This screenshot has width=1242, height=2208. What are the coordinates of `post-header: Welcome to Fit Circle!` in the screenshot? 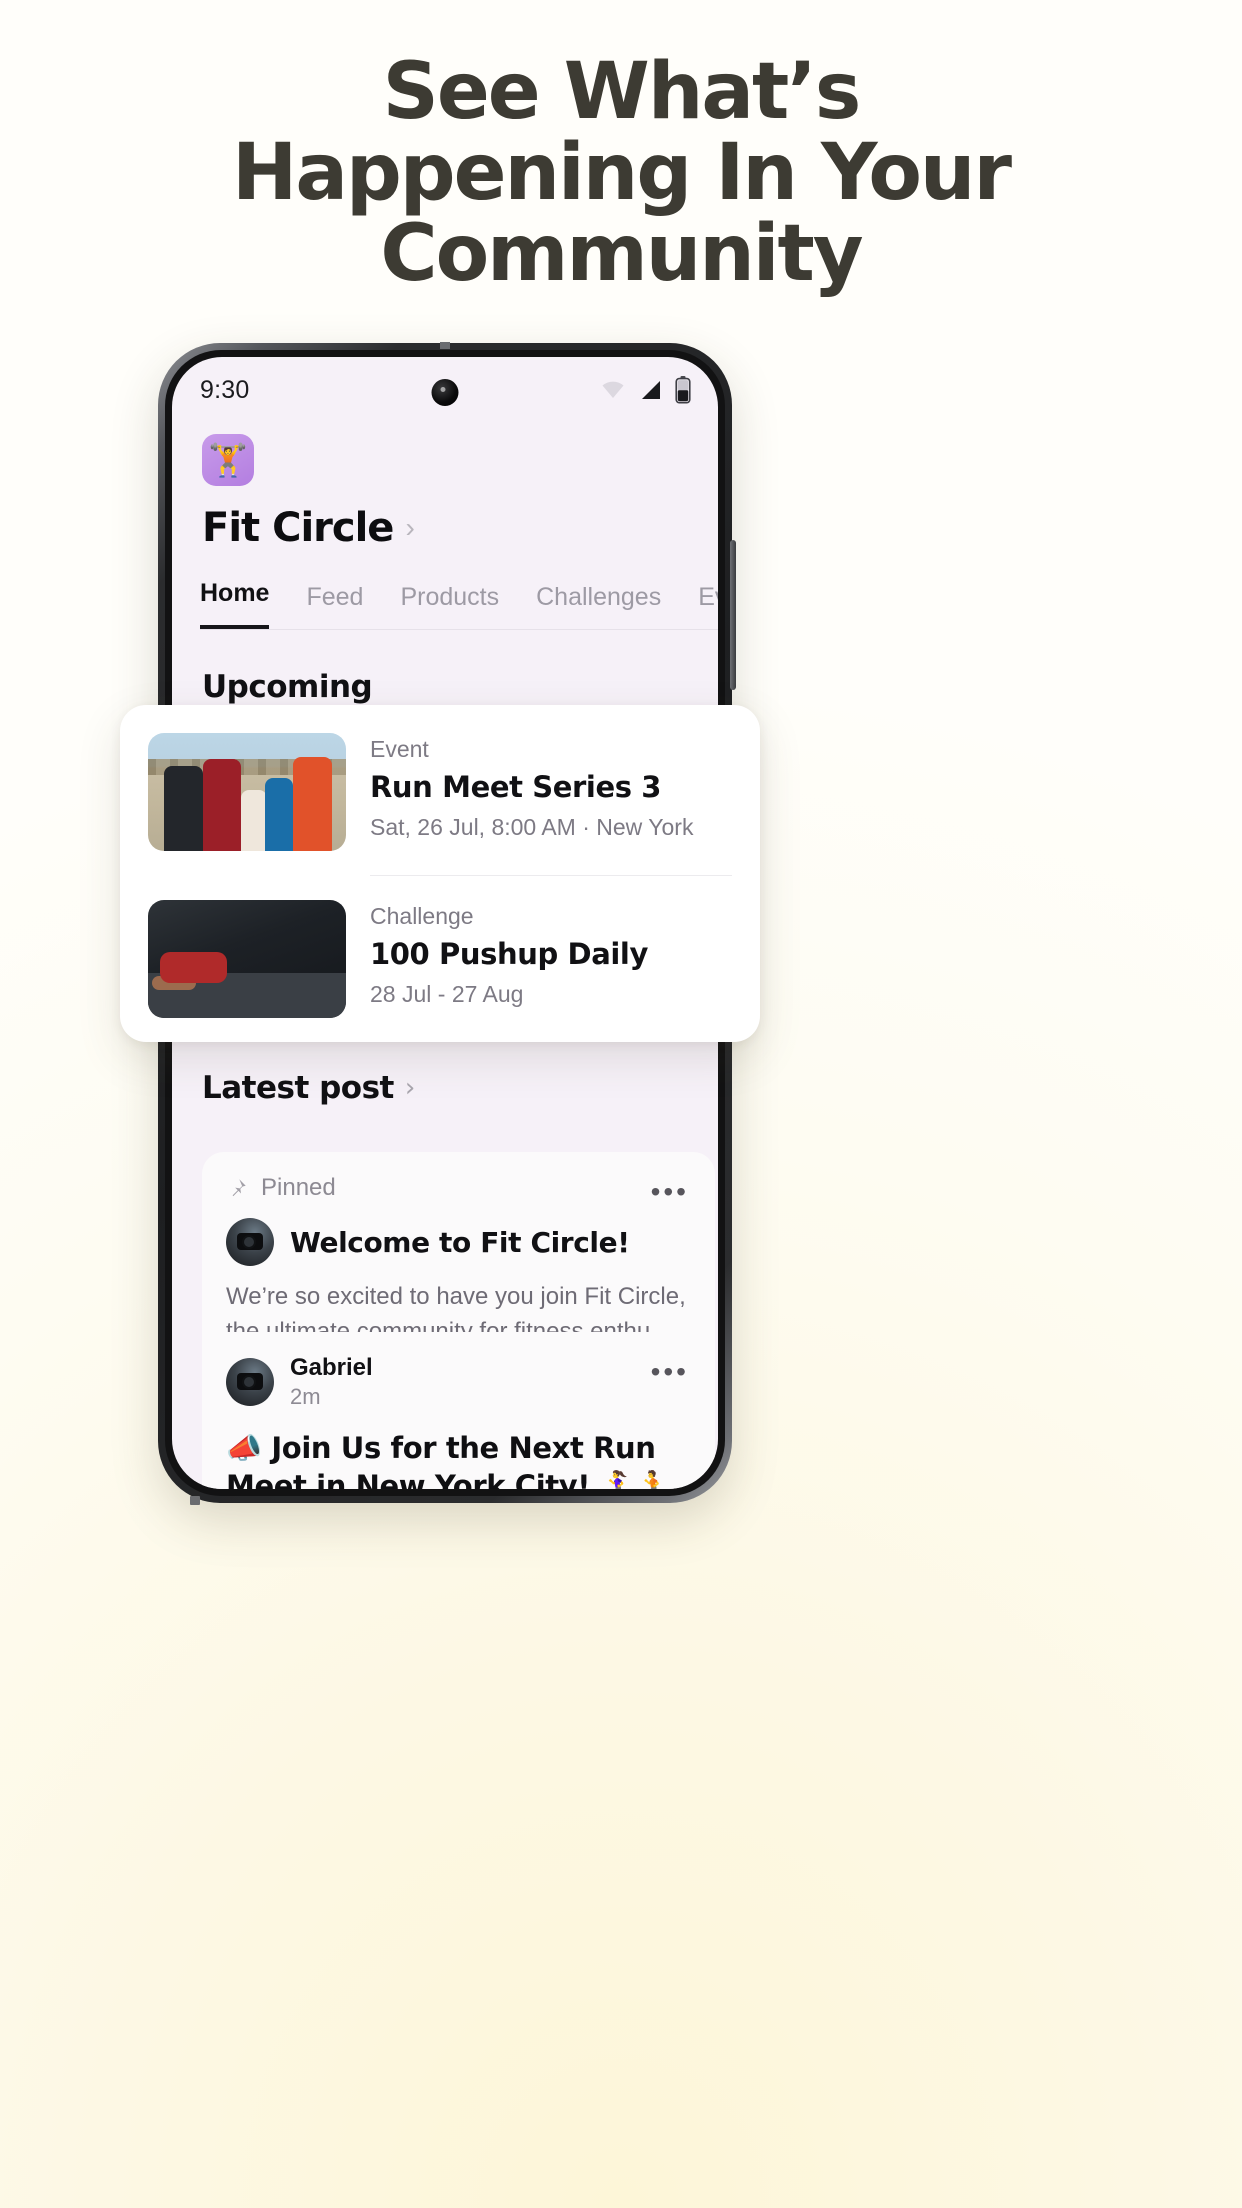 It's located at (458, 1242).